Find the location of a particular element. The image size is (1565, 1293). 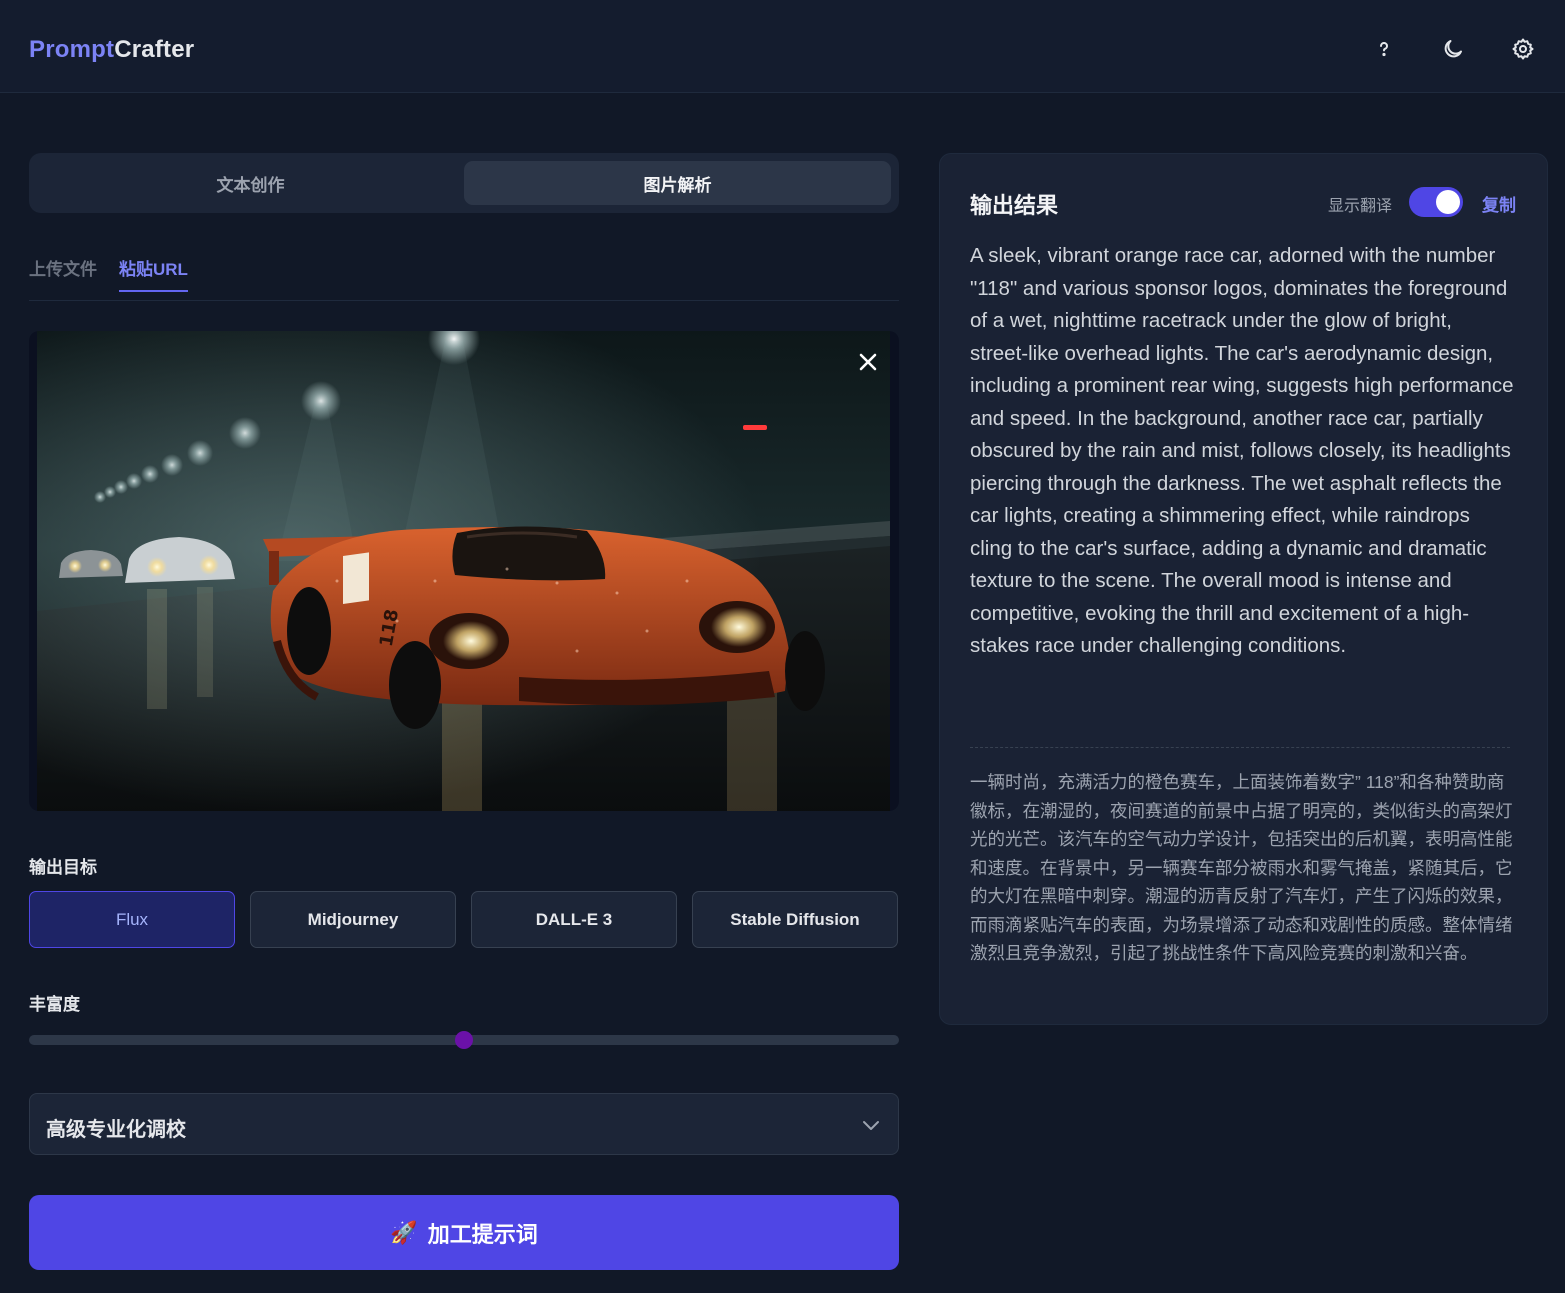

mode-tabs: 文本创作 图片解析 is located at coordinates (464, 183).